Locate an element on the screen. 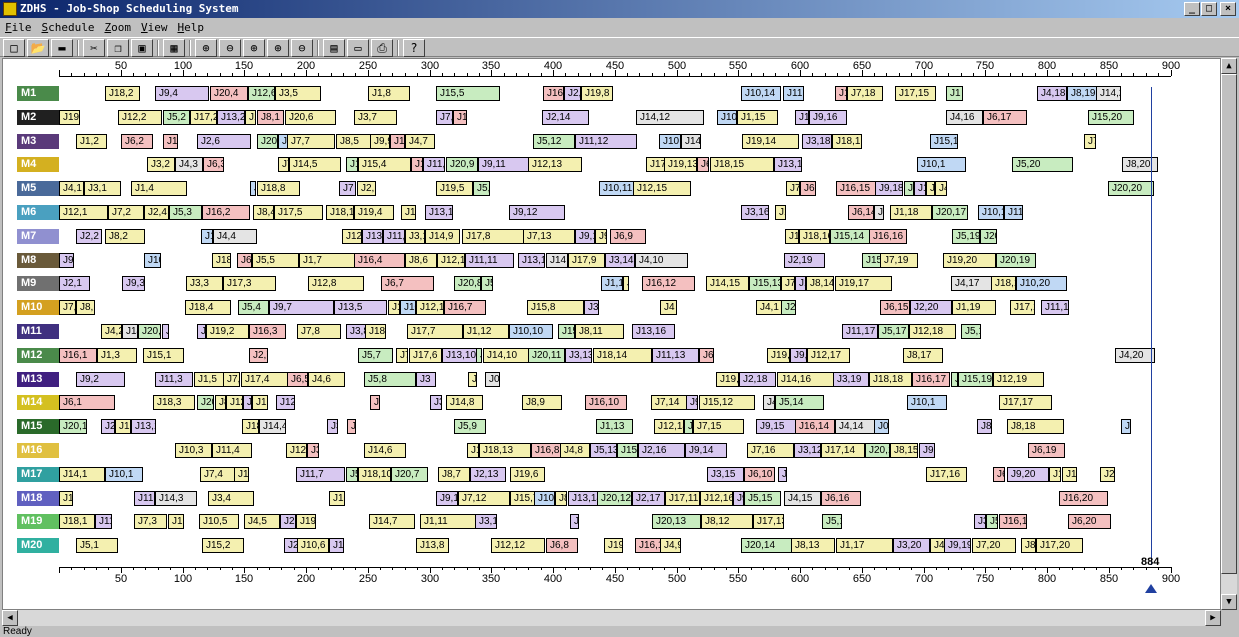 The width and height of the screenshot is (1239, 637). job-block: J15,19 is located at coordinates (975, 379).